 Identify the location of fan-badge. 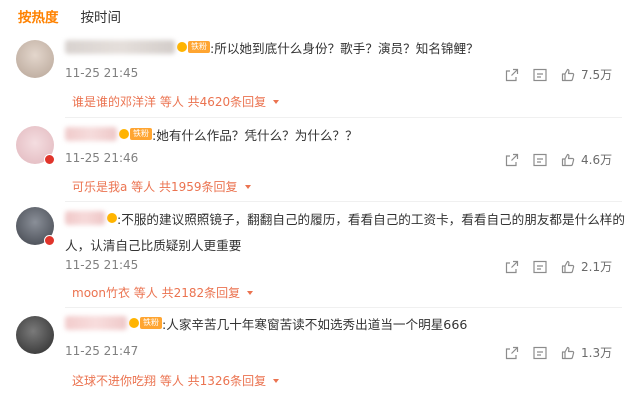
(112, 218).